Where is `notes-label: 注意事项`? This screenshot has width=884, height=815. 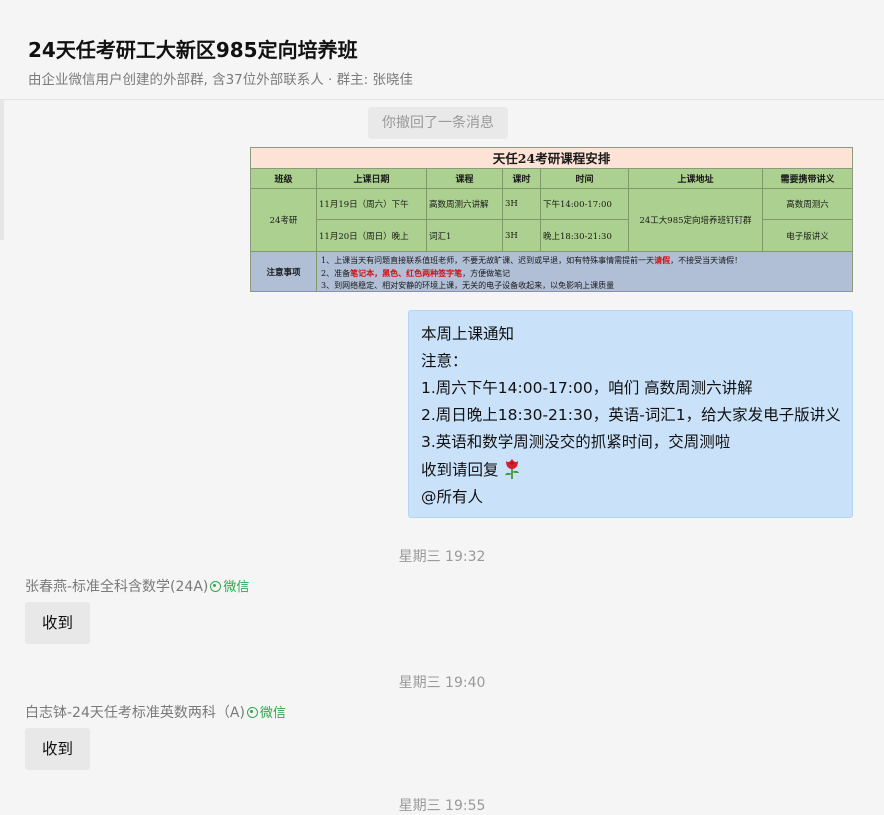 notes-label: 注意事项 is located at coordinates (284, 272).